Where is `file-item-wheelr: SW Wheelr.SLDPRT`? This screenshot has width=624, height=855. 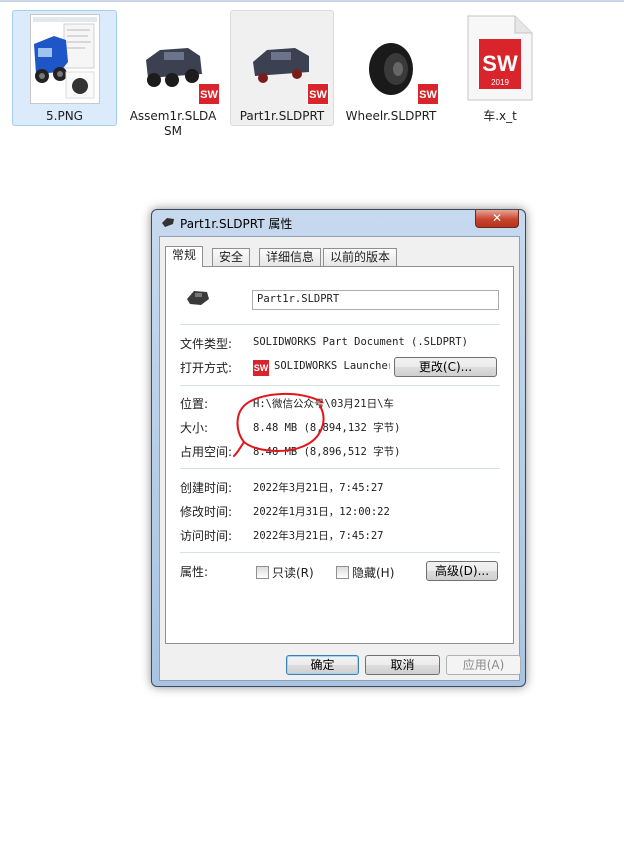 file-item-wheelr: SW Wheelr.SLDPRT is located at coordinates (391, 68).